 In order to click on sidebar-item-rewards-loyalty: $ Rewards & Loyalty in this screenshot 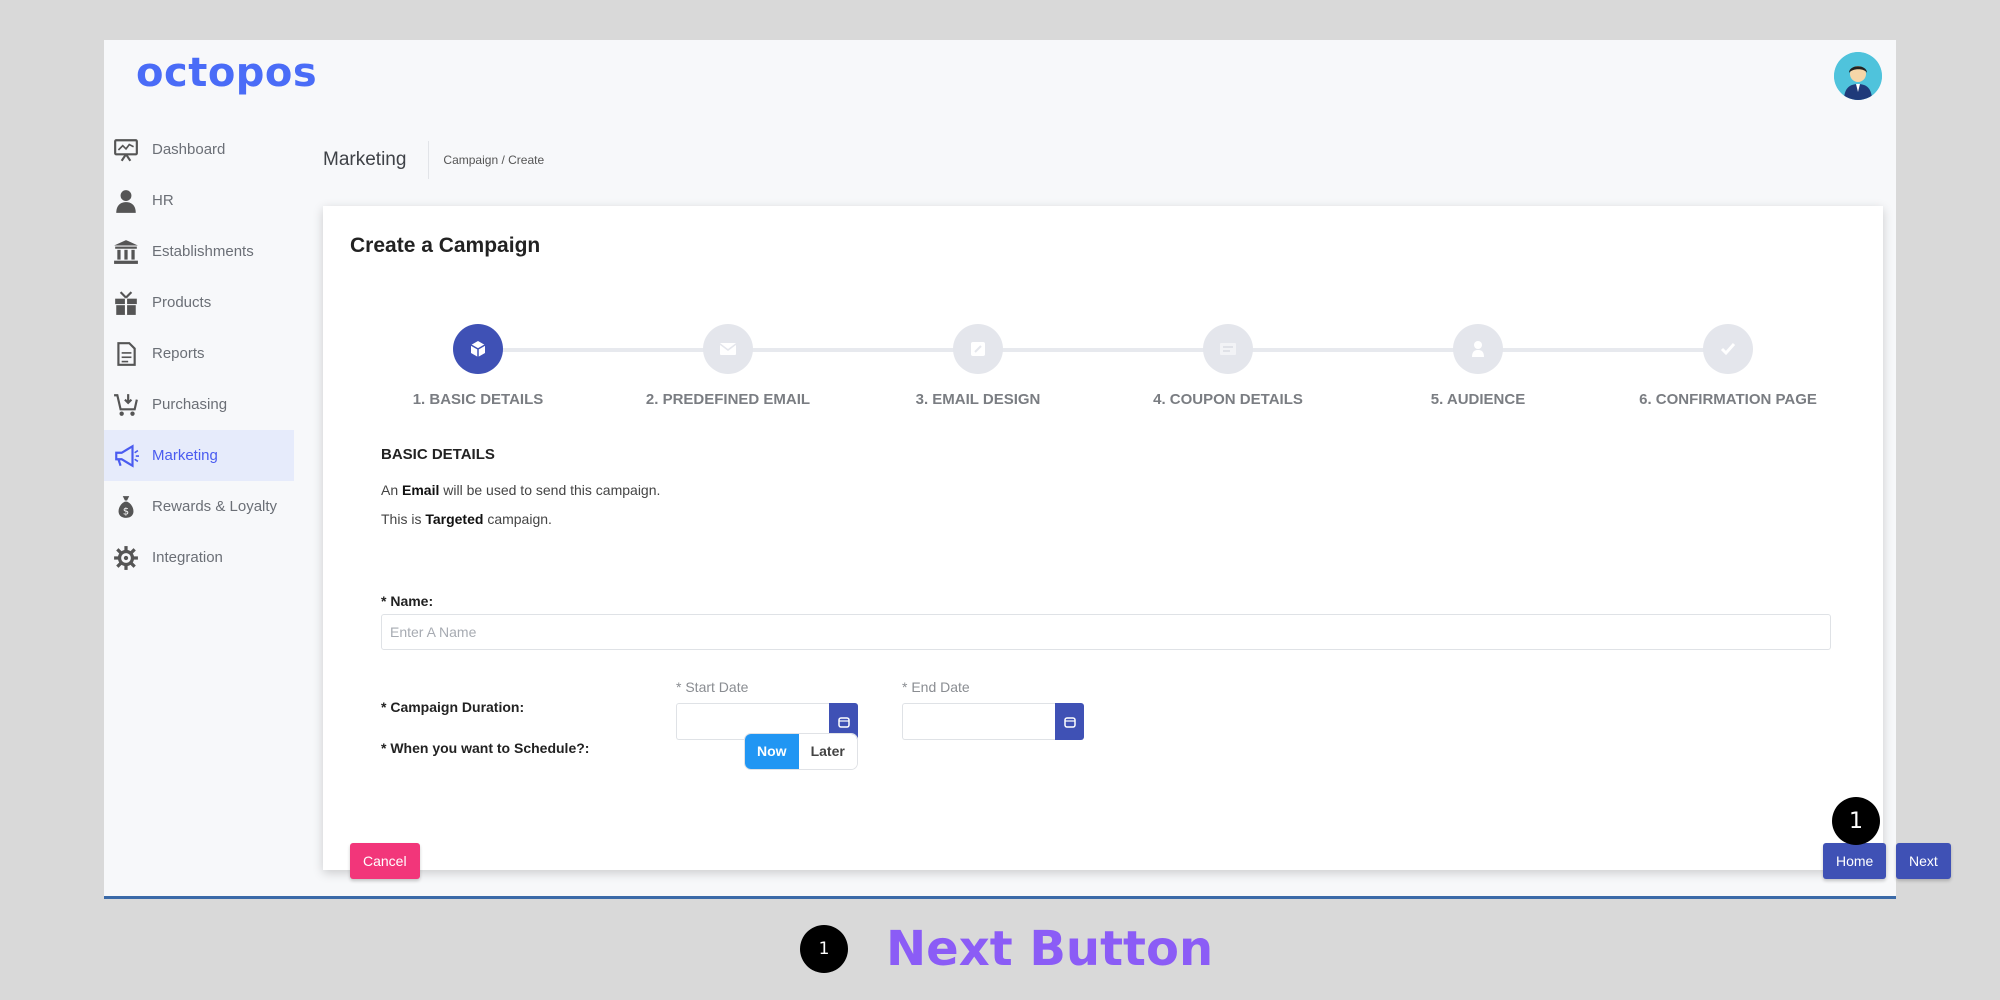, I will do `click(199, 506)`.